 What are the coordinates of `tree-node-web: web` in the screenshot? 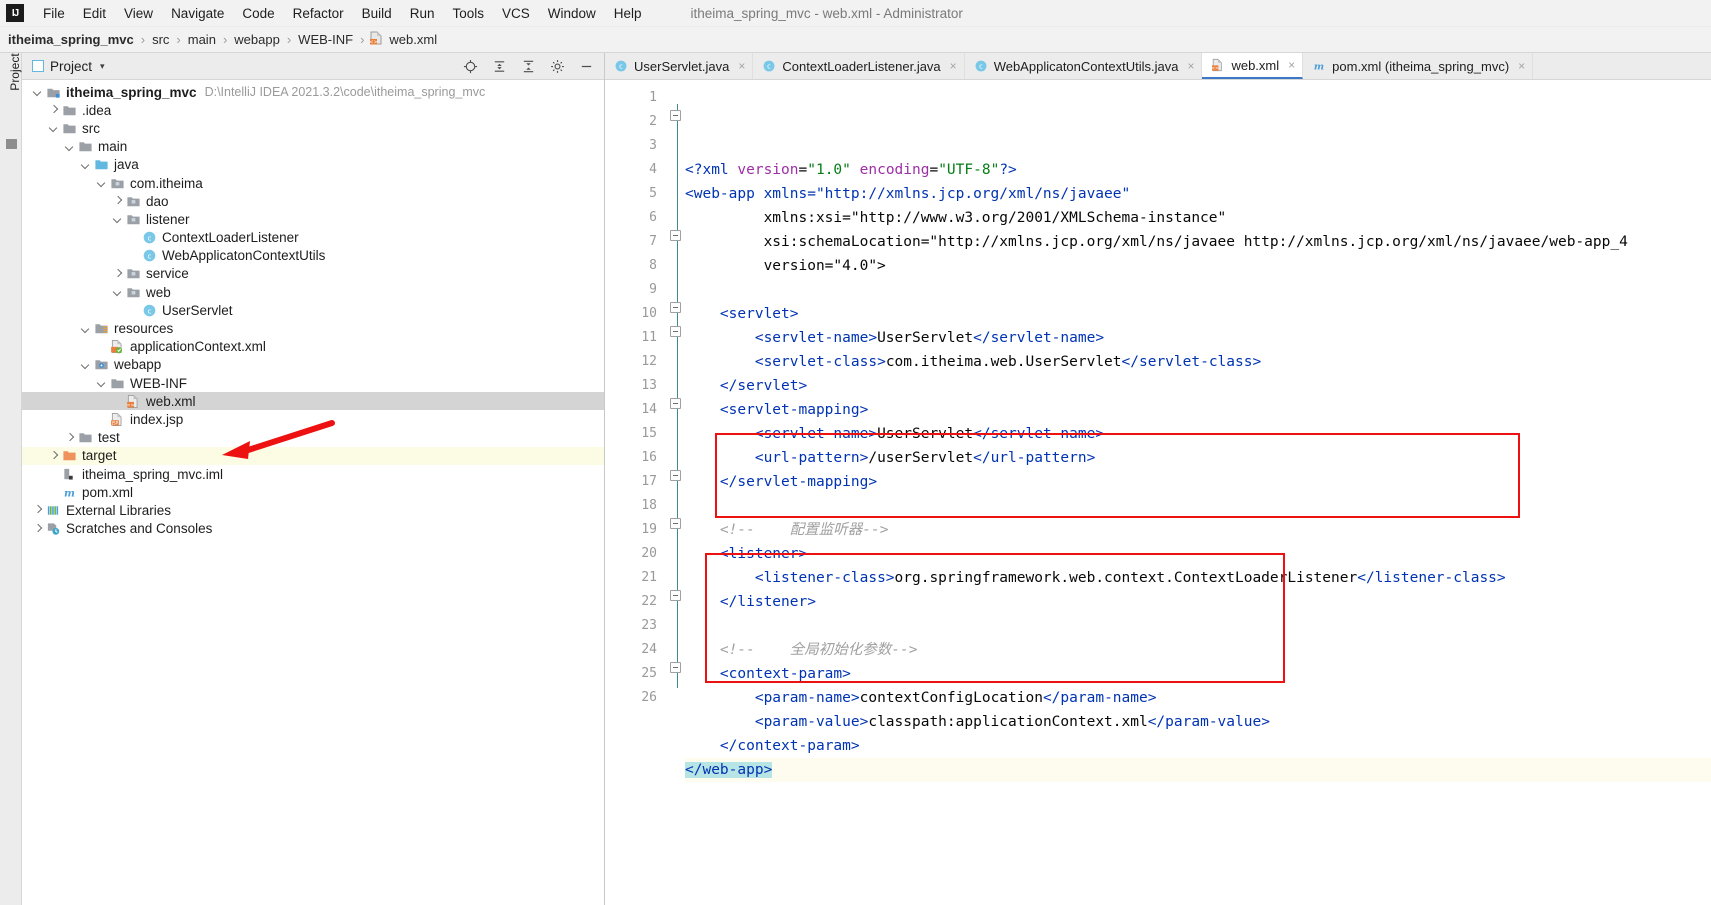 It's located at (313, 292).